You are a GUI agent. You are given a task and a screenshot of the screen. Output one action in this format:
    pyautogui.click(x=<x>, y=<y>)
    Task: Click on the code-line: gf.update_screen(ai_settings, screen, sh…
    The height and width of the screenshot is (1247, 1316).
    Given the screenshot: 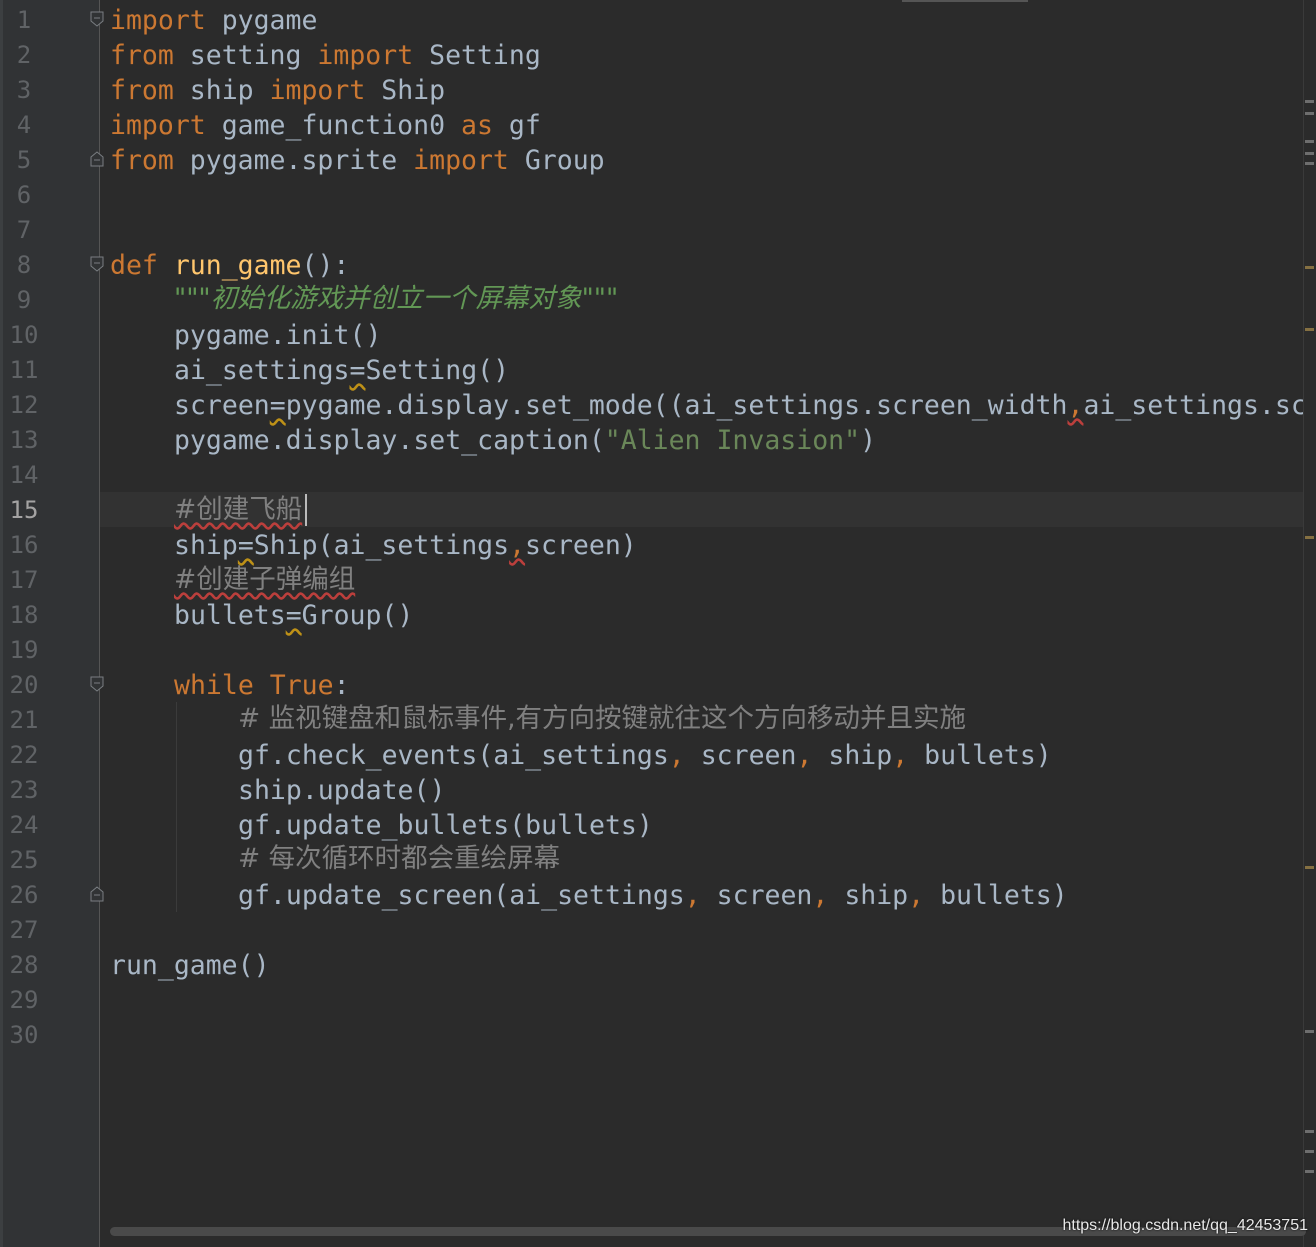 What is the action you would take?
    pyautogui.click(x=653, y=895)
    